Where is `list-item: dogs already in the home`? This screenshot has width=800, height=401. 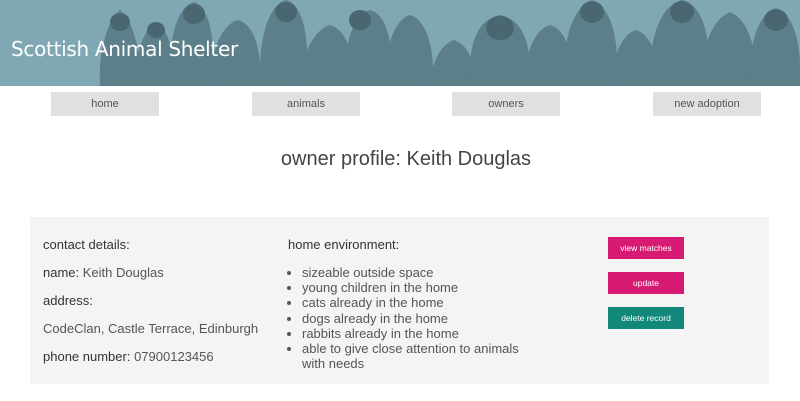
list-item: dogs already in the home is located at coordinates (422, 318).